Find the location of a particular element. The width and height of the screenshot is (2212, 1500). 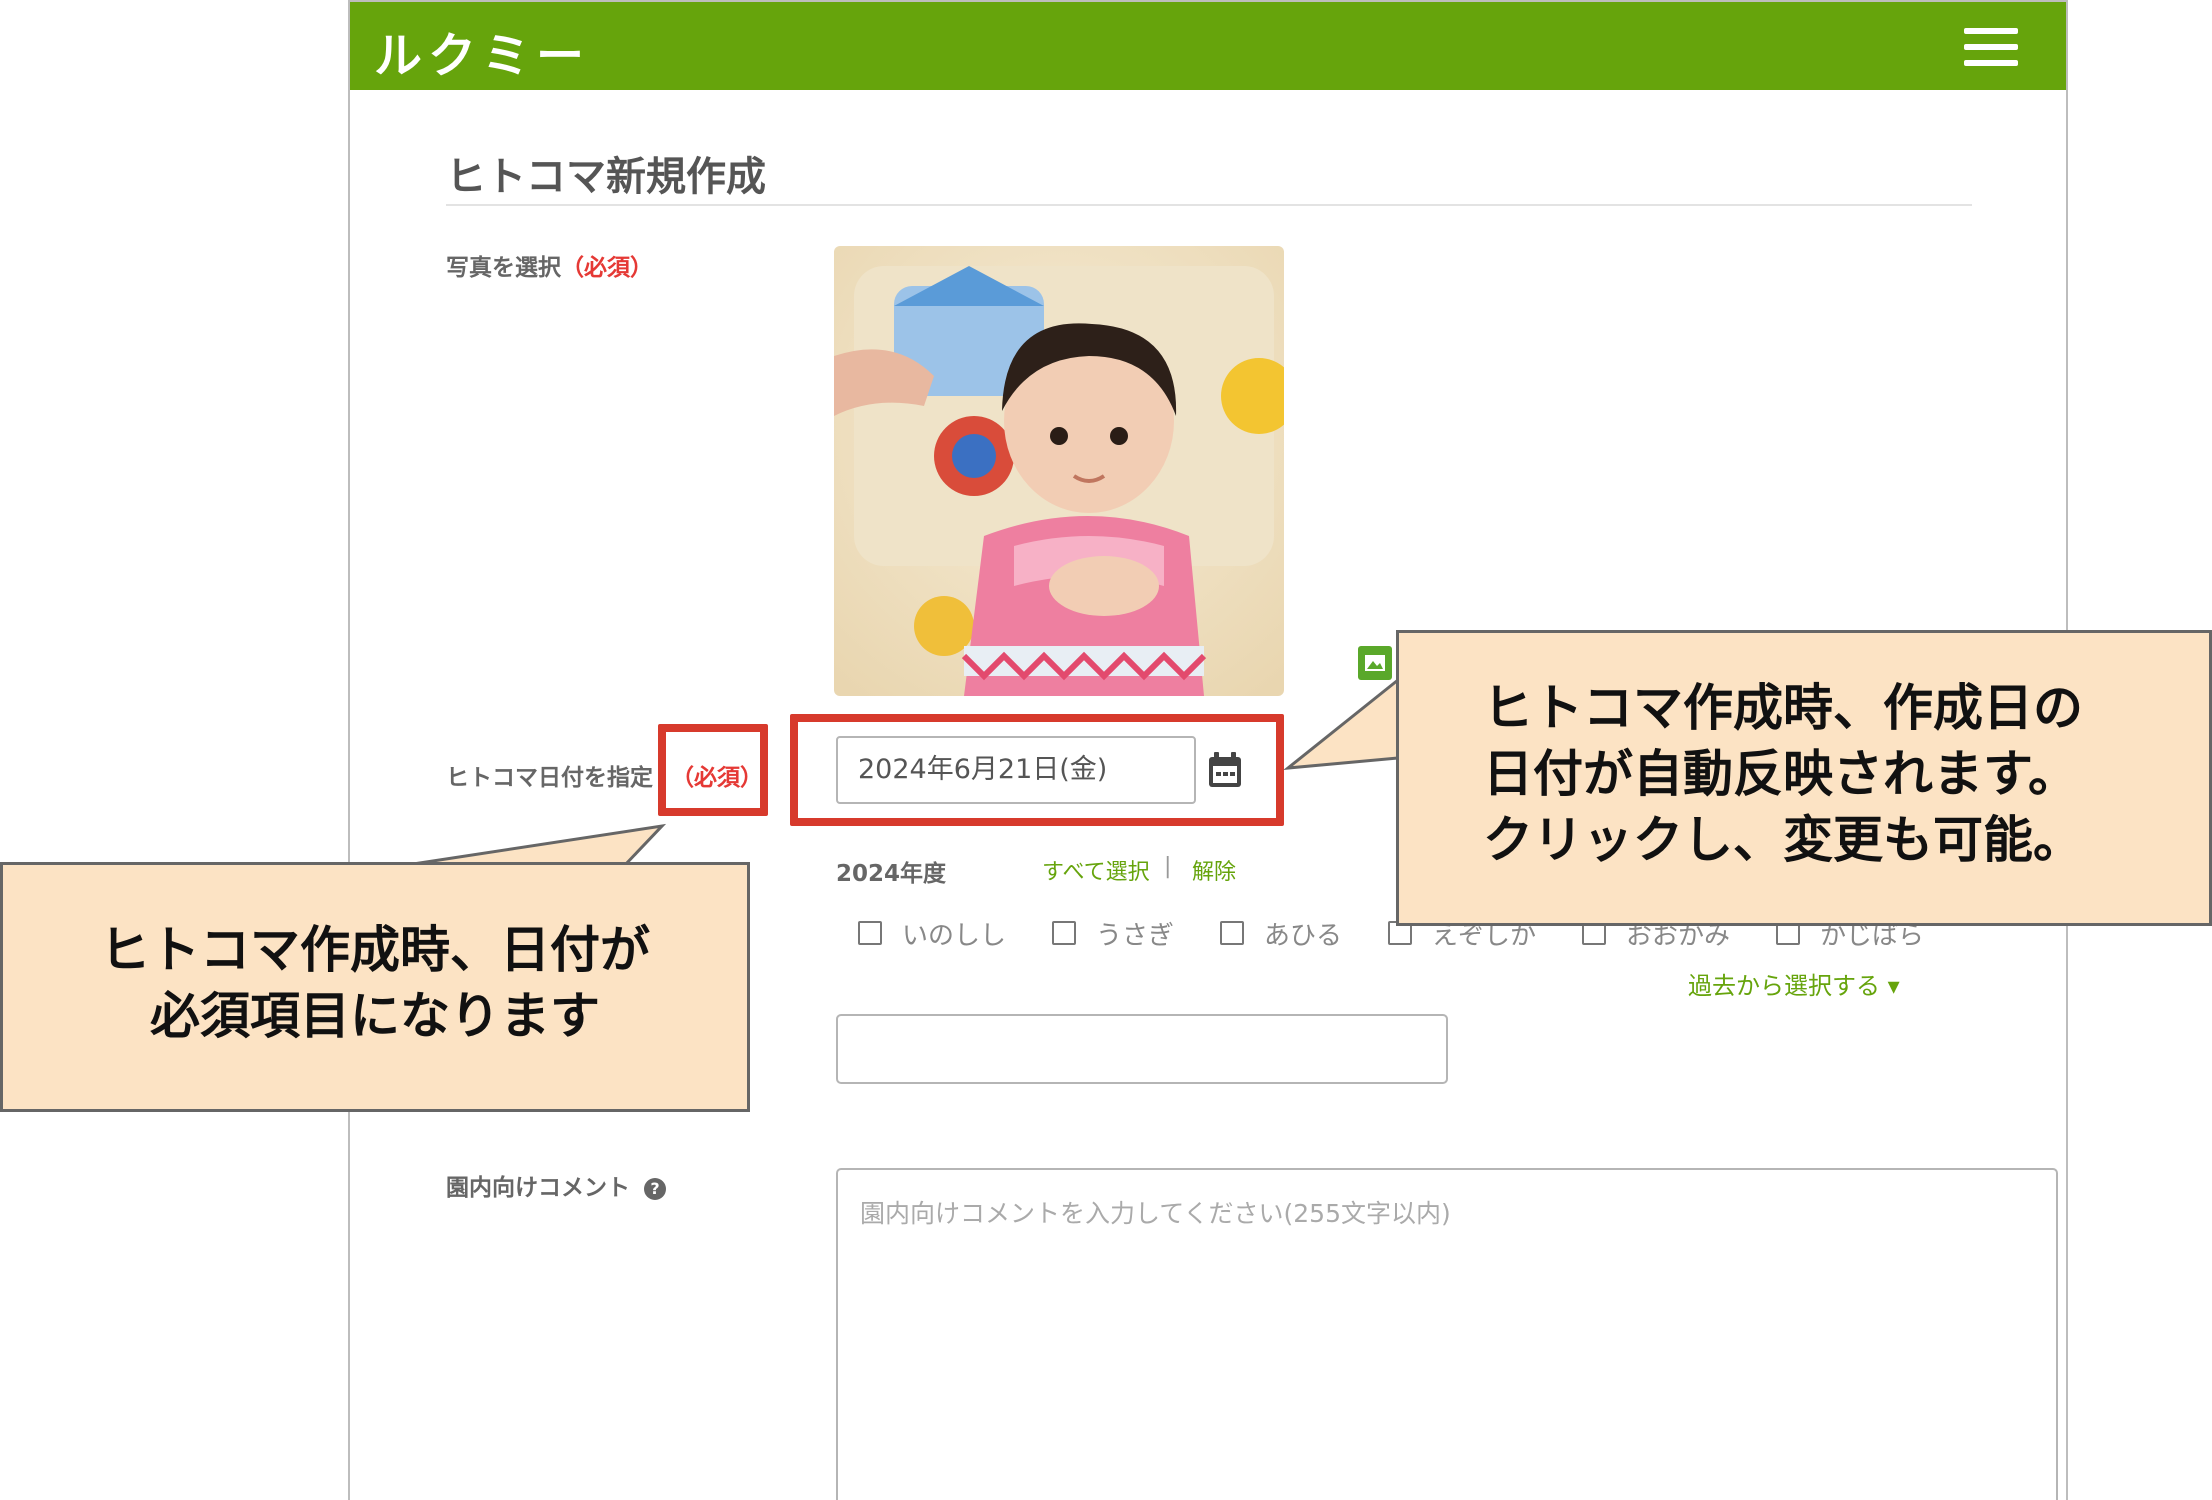

class-label: うさぎ is located at coordinates (1135, 935).